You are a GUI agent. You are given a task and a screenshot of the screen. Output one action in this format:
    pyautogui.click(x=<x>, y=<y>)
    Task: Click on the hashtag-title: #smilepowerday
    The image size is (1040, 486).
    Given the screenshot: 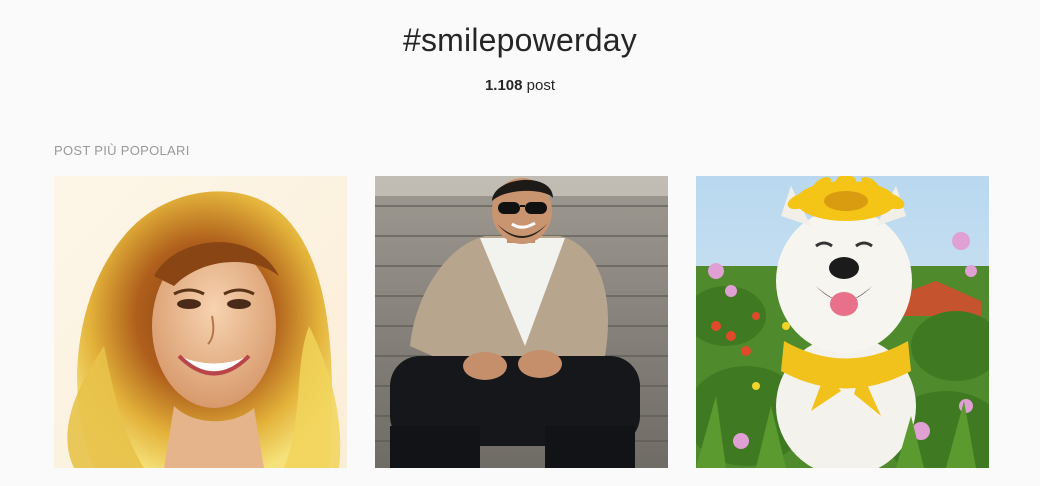 What is the action you would take?
    pyautogui.click(x=520, y=40)
    